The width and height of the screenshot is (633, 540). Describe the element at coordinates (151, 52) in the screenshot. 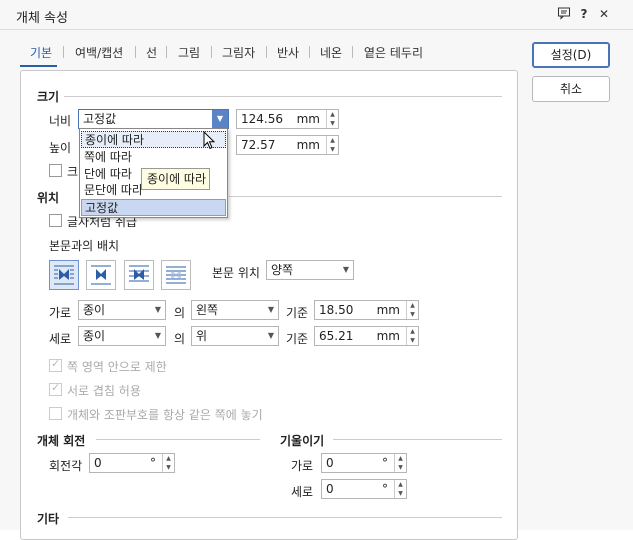

I see `tab-line: 선` at that location.